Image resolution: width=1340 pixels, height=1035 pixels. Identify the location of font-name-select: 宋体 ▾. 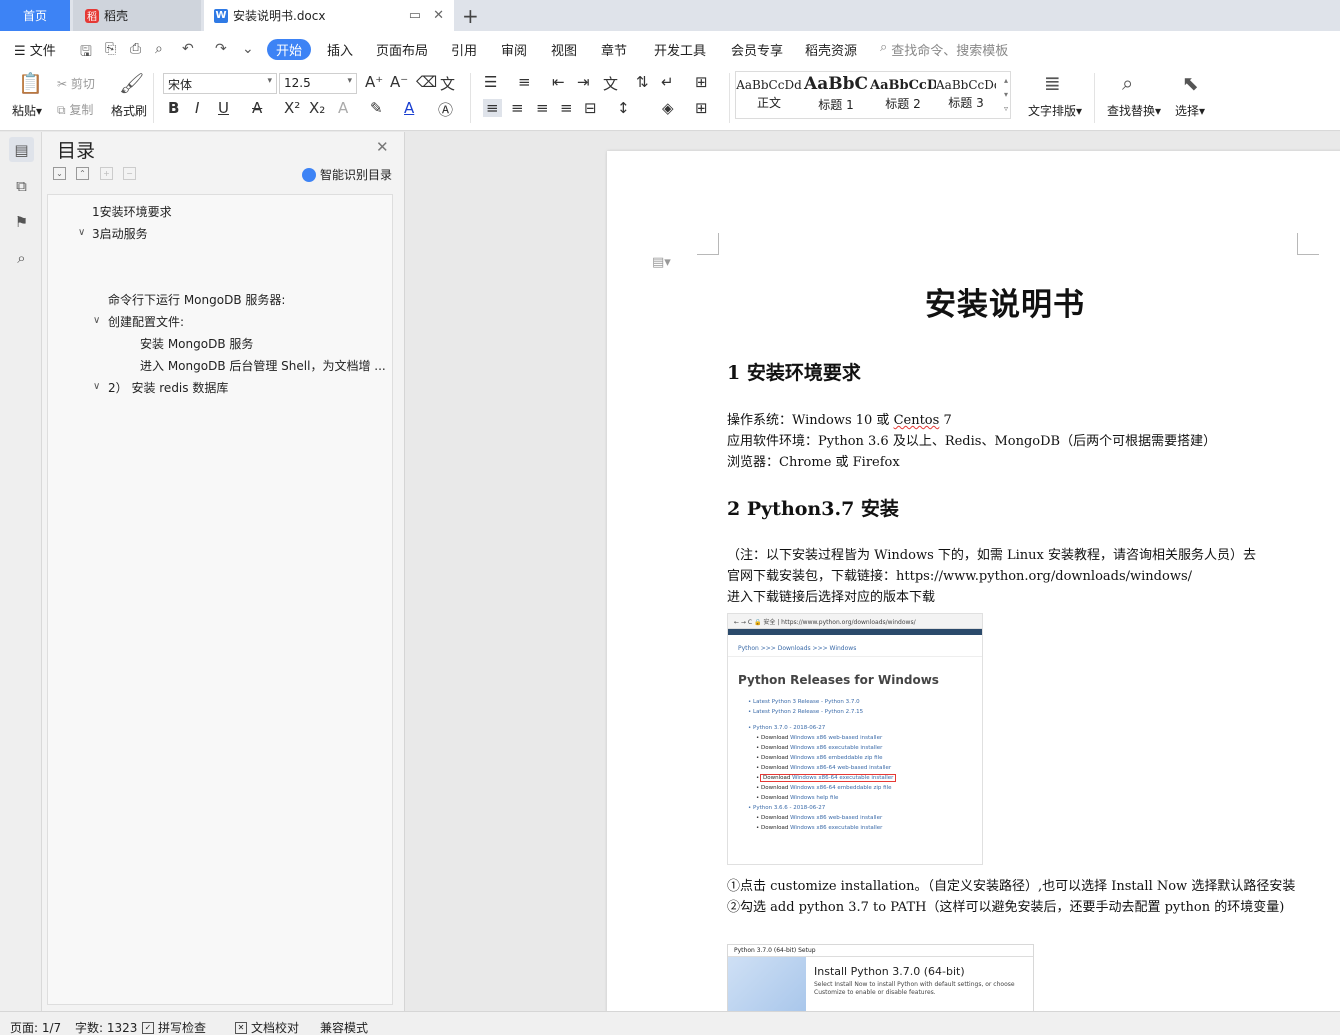
(220, 83).